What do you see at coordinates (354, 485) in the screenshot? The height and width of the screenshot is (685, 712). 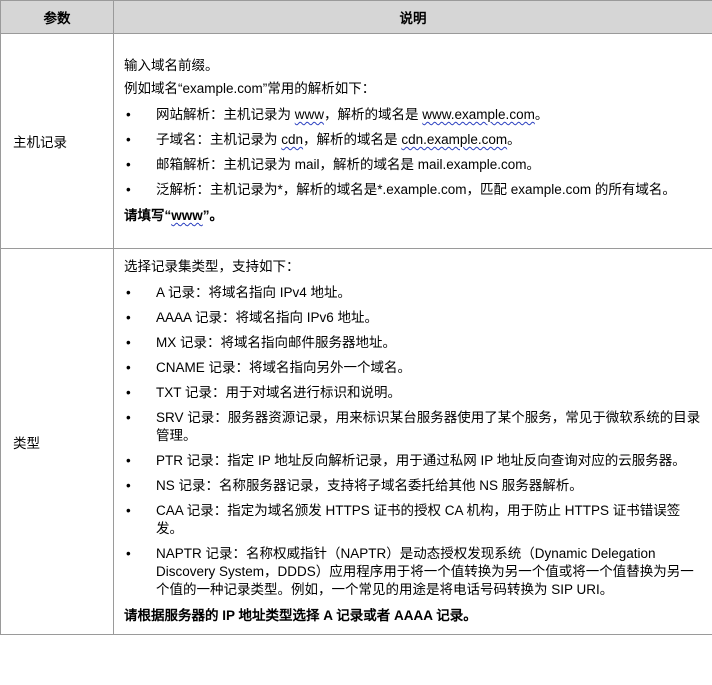 I see `list-item: • NS 记录：名称服务器记录，支持将子域名委托给其他 NS 服务器解析。` at bounding box center [354, 485].